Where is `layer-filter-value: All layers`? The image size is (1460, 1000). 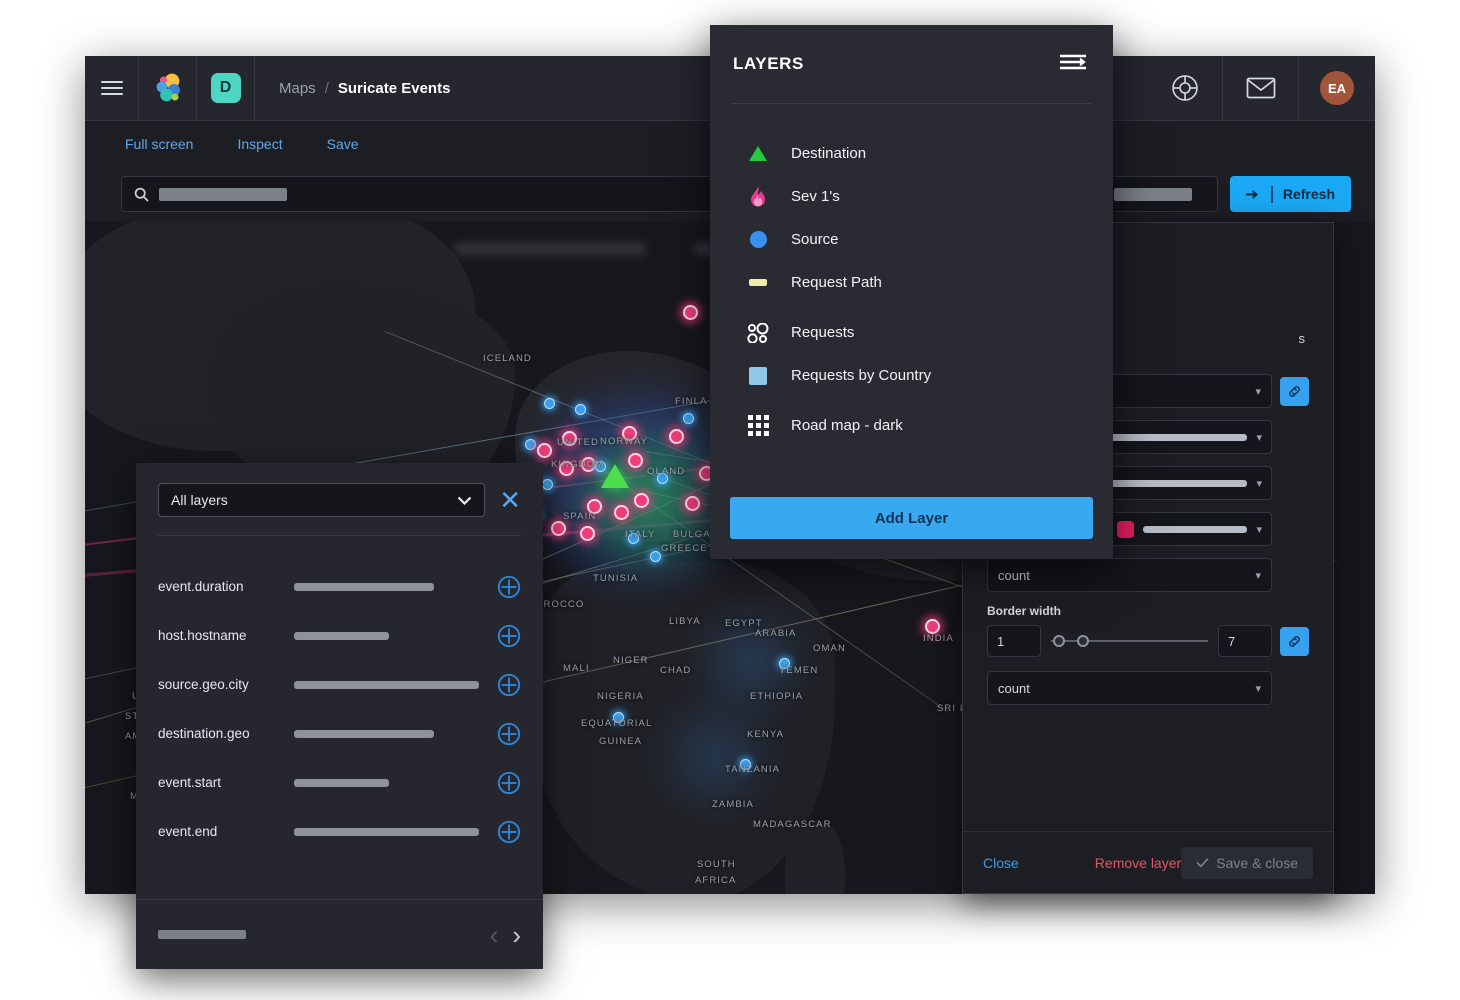 layer-filter-value: All layers is located at coordinates (199, 500).